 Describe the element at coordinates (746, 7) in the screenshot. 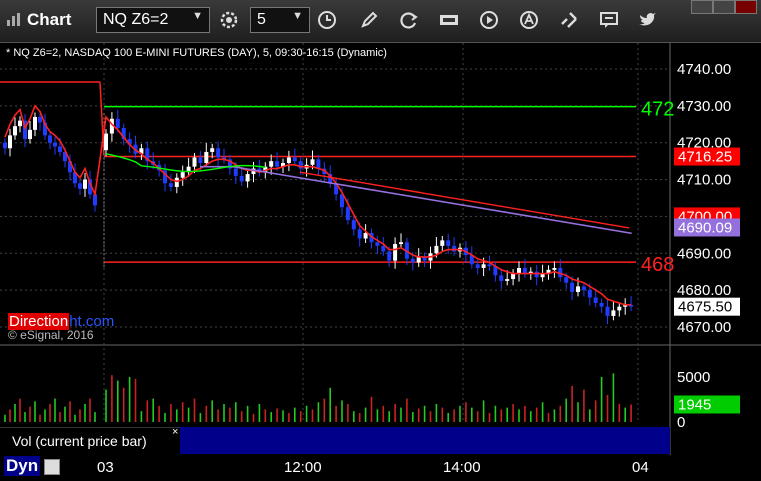

I see `close-button` at that location.